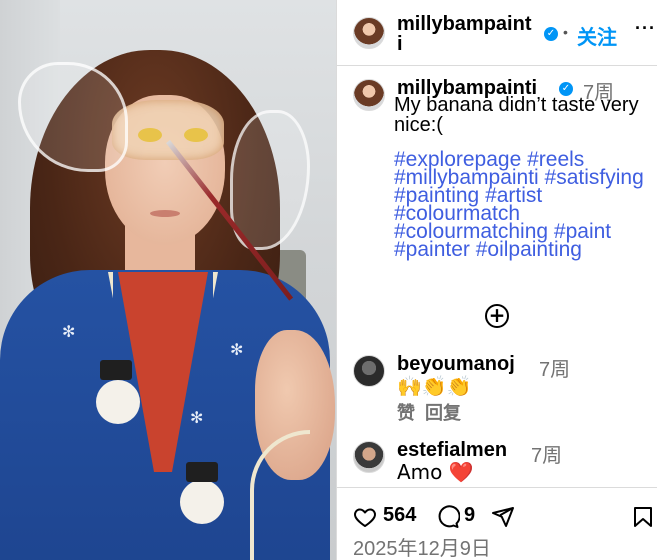  Describe the element at coordinates (168, 130) in the screenshot. I see `painted-mask` at that location.